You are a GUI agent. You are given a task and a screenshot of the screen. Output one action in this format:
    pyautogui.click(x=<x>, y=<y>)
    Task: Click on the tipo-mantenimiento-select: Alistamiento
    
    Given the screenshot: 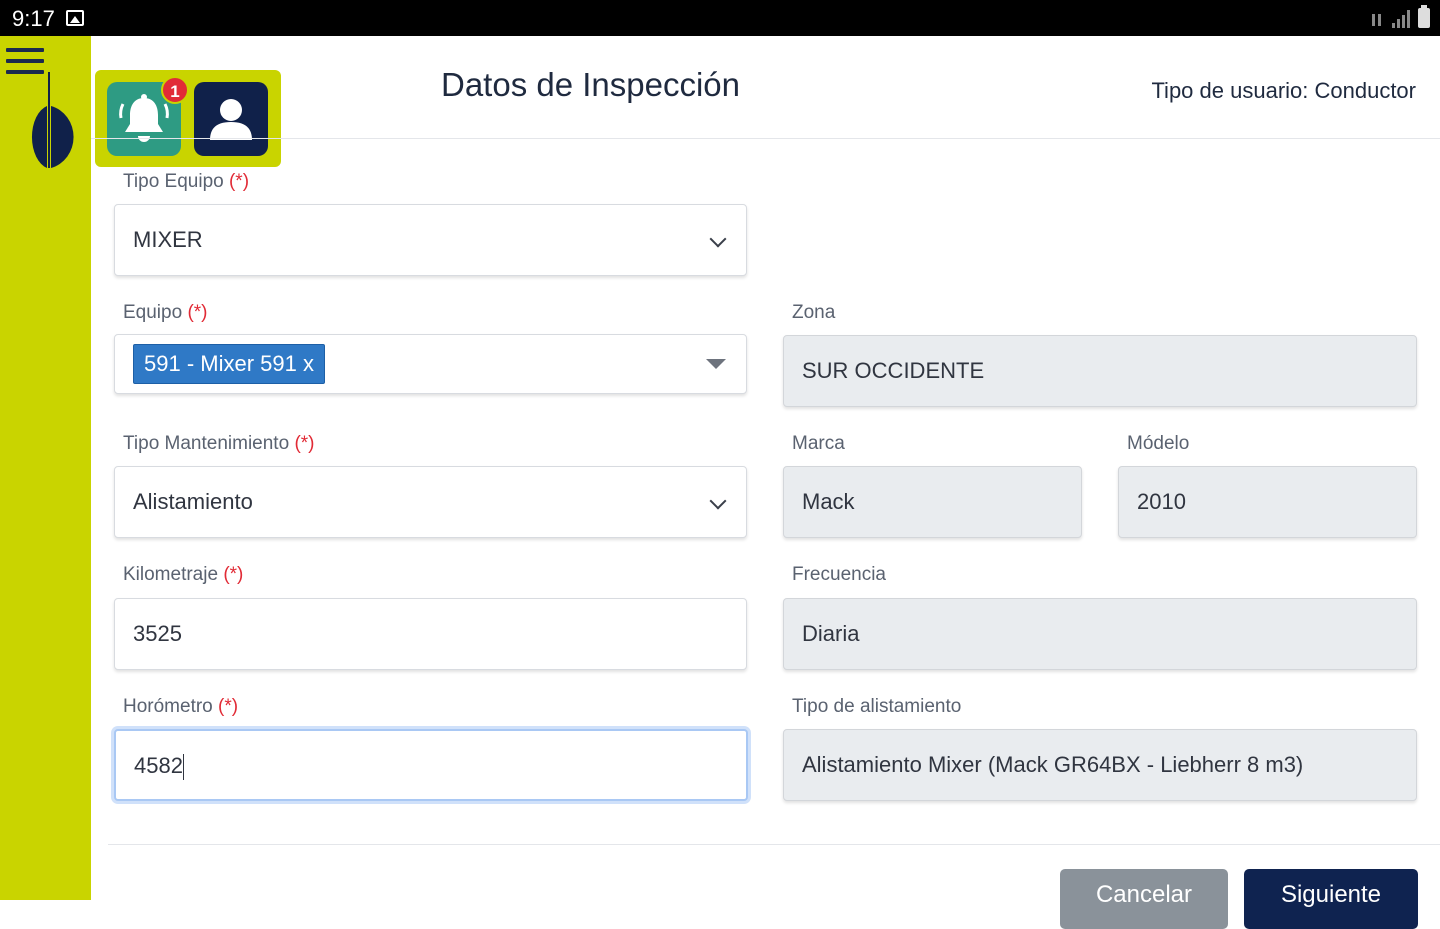 What is the action you would take?
    pyautogui.click(x=430, y=502)
    